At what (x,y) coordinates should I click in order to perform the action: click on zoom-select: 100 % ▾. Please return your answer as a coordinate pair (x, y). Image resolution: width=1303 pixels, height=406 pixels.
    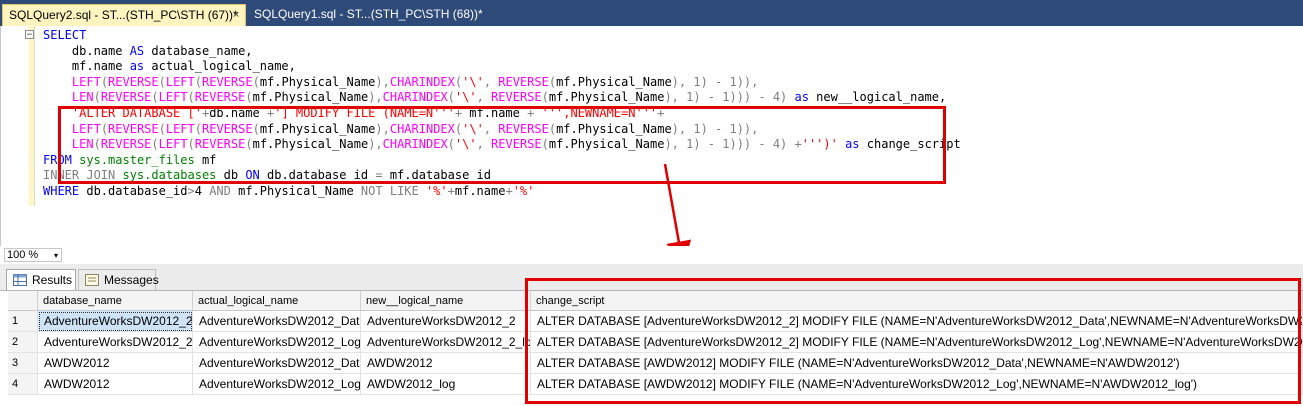
    Looking at the image, I should click on (33, 255).